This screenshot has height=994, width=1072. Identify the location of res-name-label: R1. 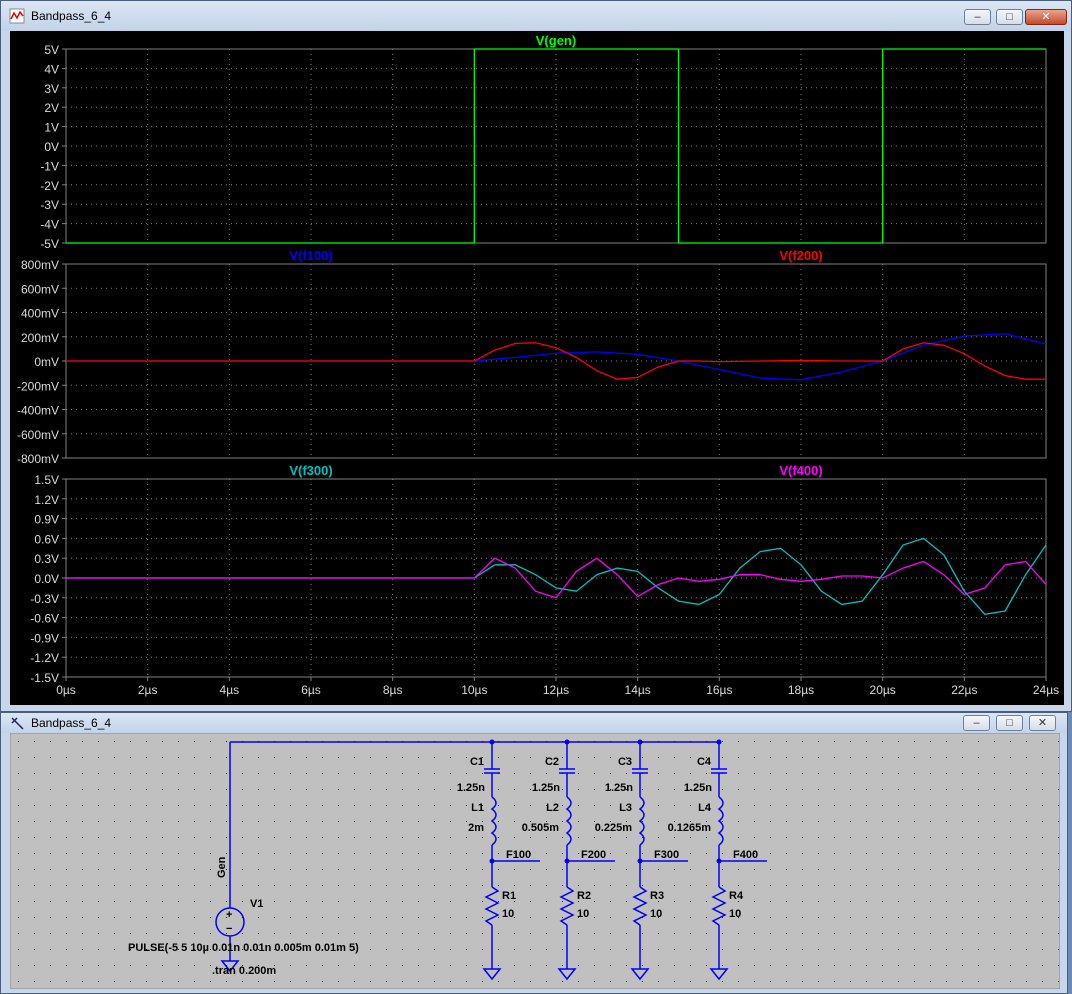
(509, 896).